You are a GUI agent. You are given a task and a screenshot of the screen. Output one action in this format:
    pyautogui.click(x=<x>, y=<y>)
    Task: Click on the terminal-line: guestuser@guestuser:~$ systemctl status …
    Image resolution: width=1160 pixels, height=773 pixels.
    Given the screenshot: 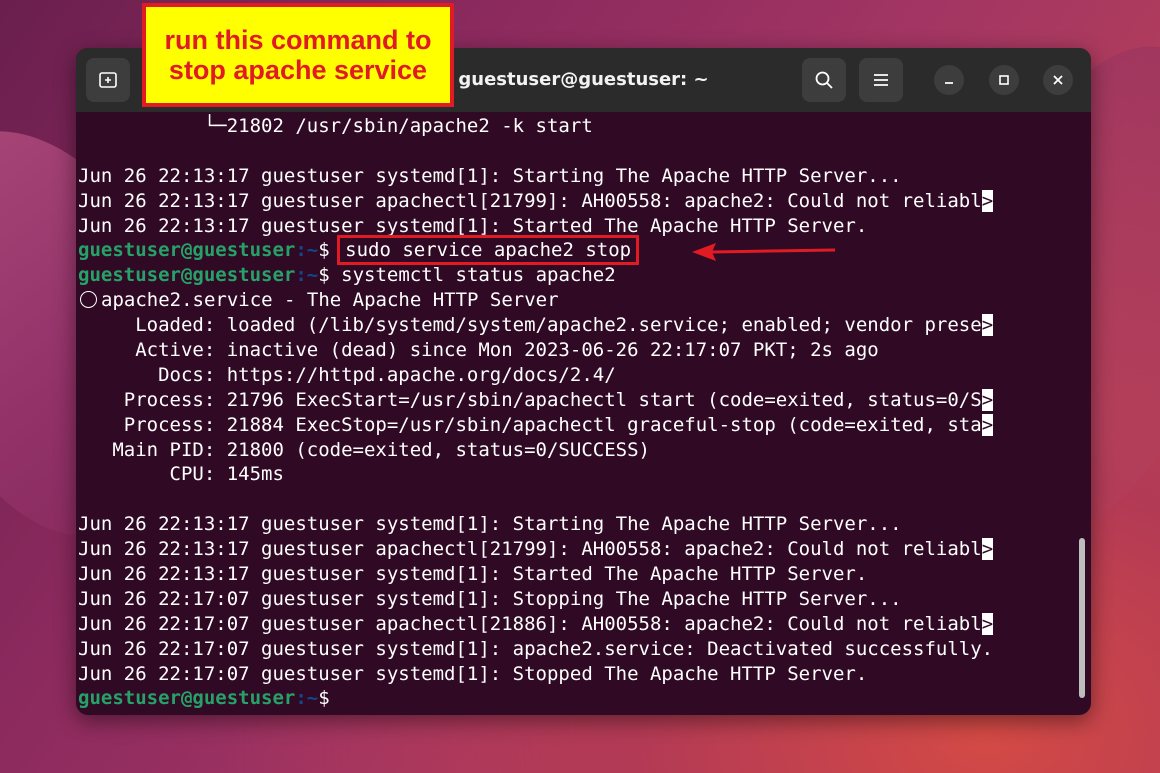 What is the action you would take?
    pyautogui.click(x=574, y=275)
    